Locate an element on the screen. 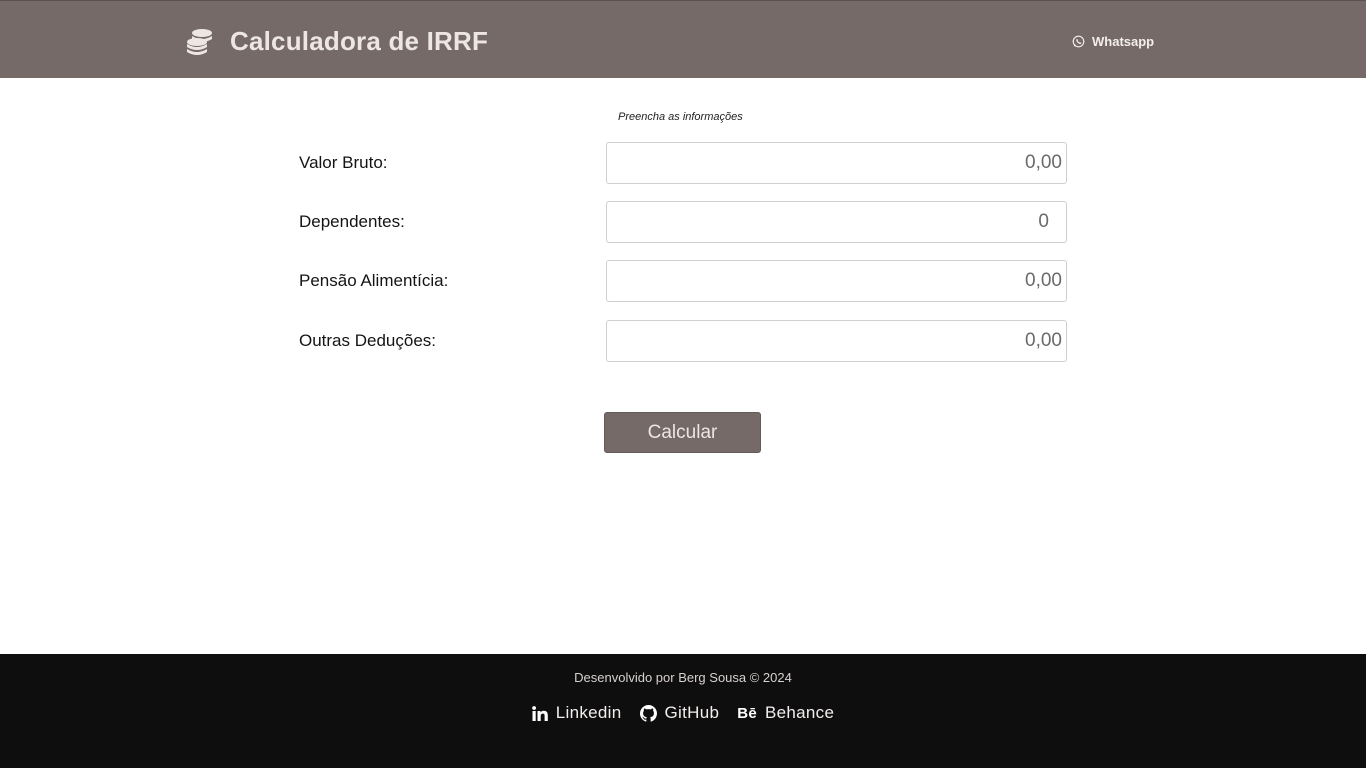 The image size is (1366, 768). dependentes-input is located at coordinates (836, 222).